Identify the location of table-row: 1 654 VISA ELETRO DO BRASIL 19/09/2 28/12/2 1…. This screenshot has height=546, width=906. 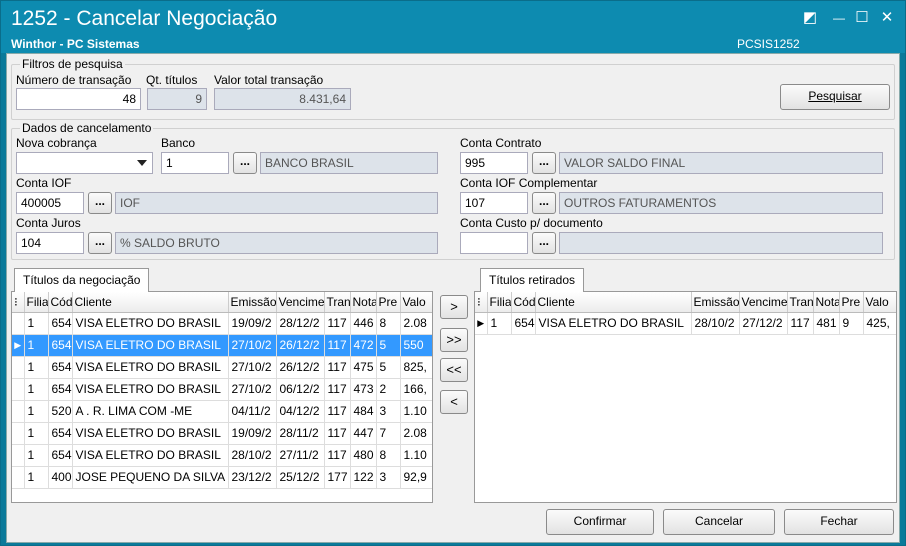
(222, 323).